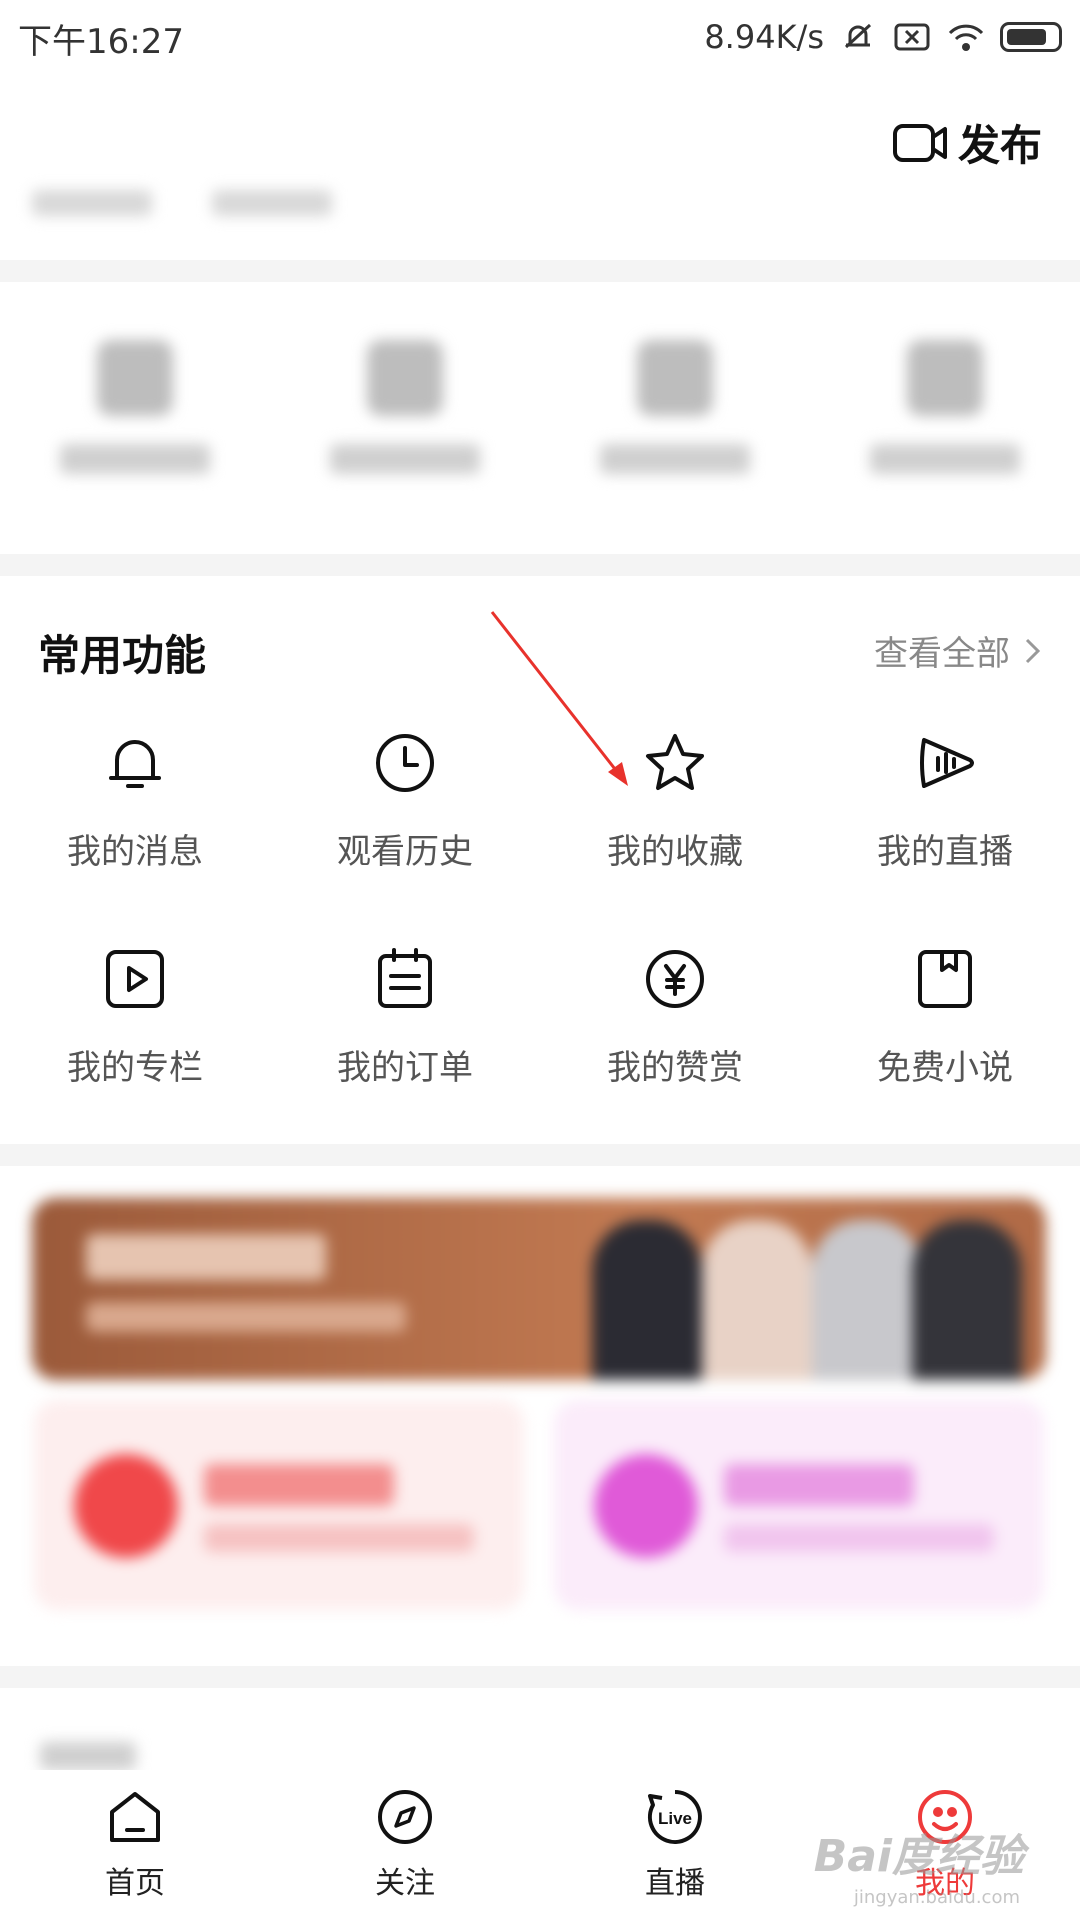 The width and height of the screenshot is (1080, 1920). Describe the element at coordinates (945, 852) in the screenshot. I see `function-label: 我的直播` at that location.